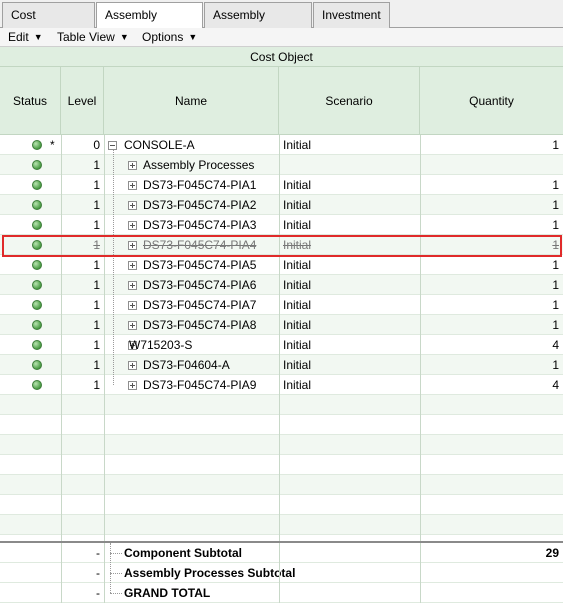 Image resolution: width=563 pixels, height=603 pixels. I want to click on column-header-name-label: Name, so click(190, 100).